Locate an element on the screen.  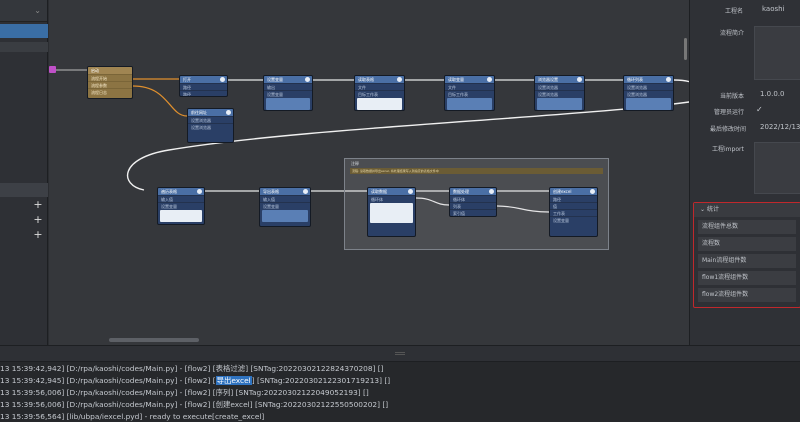
flow-node: 导出表格 输入值 设置变量 is located at coordinates (285, 207).